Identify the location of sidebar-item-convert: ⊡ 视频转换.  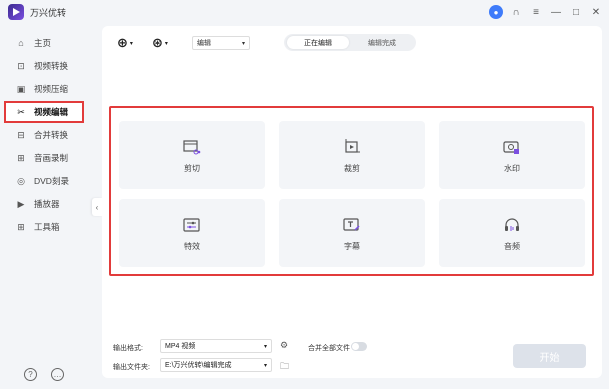
(44, 66).